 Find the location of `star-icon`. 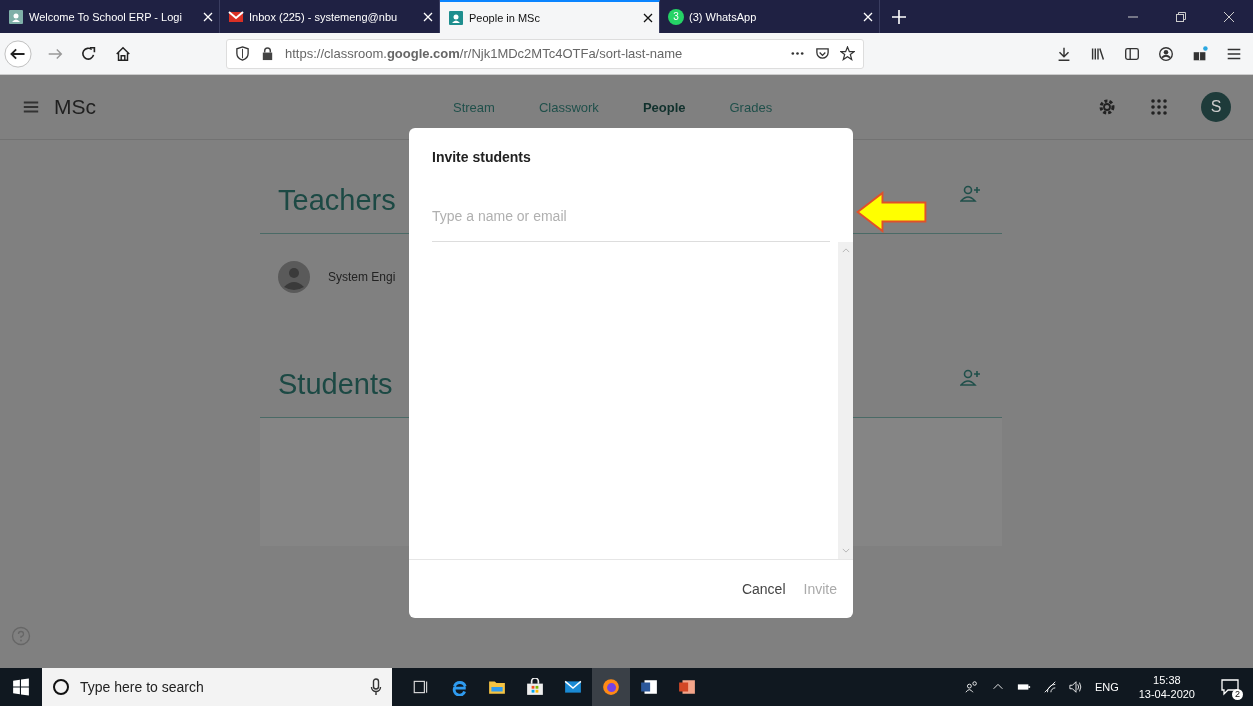

star-icon is located at coordinates (847, 53).